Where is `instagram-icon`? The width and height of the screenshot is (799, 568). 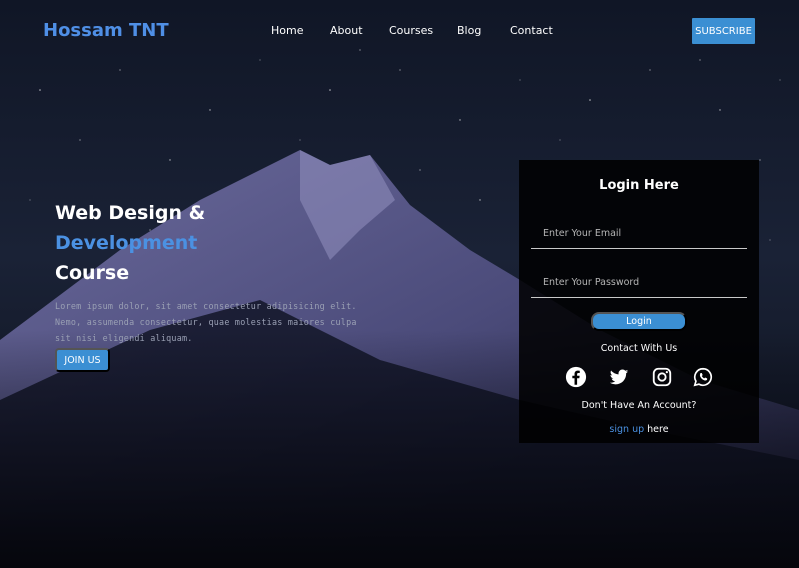 instagram-icon is located at coordinates (662, 377).